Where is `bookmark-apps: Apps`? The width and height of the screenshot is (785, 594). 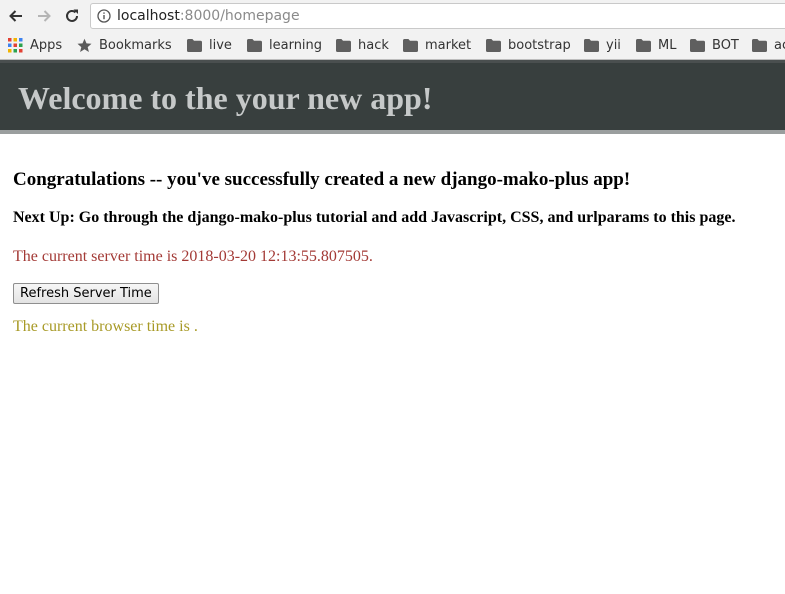 bookmark-apps: Apps is located at coordinates (35, 45).